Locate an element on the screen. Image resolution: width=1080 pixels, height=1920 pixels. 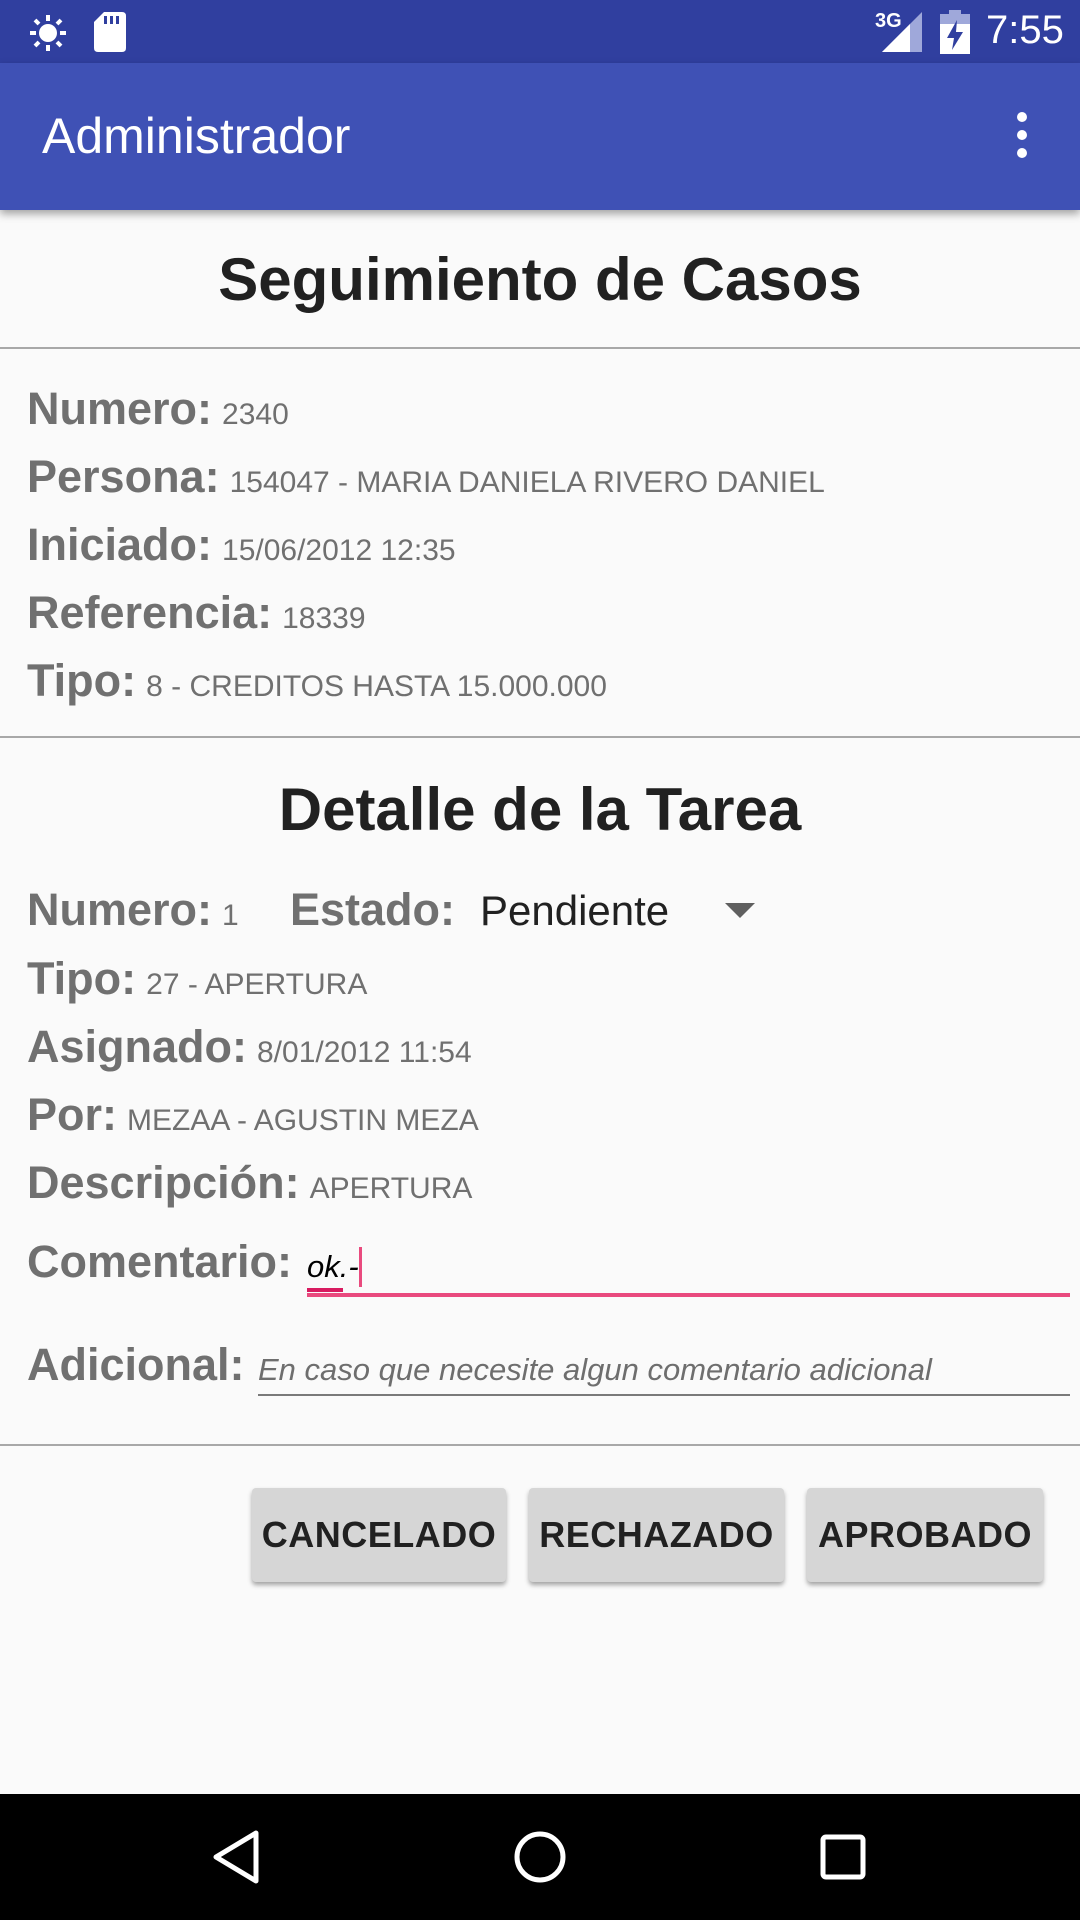
task-field-por: Por: MEZAA - AGUSTIN MEZA is located at coordinates (253, 1115).